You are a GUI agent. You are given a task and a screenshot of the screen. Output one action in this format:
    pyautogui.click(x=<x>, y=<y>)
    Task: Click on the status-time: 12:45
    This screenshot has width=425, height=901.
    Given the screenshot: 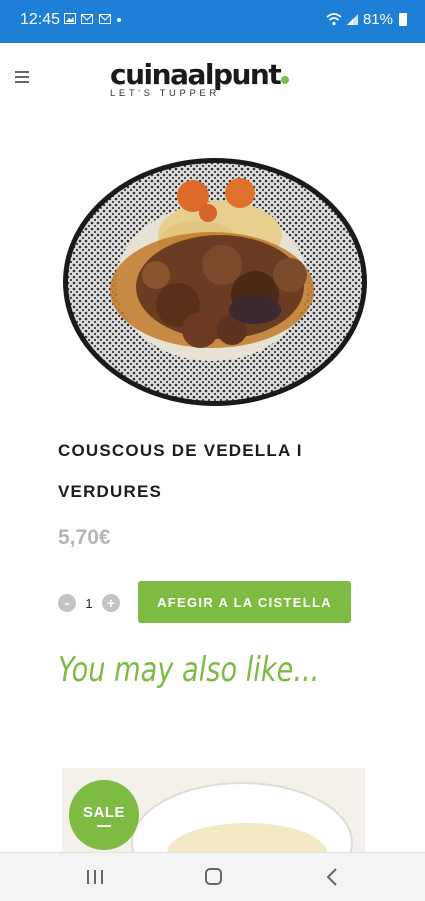 What is the action you would take?
    pyautogui.click(x=40, y=19)
    